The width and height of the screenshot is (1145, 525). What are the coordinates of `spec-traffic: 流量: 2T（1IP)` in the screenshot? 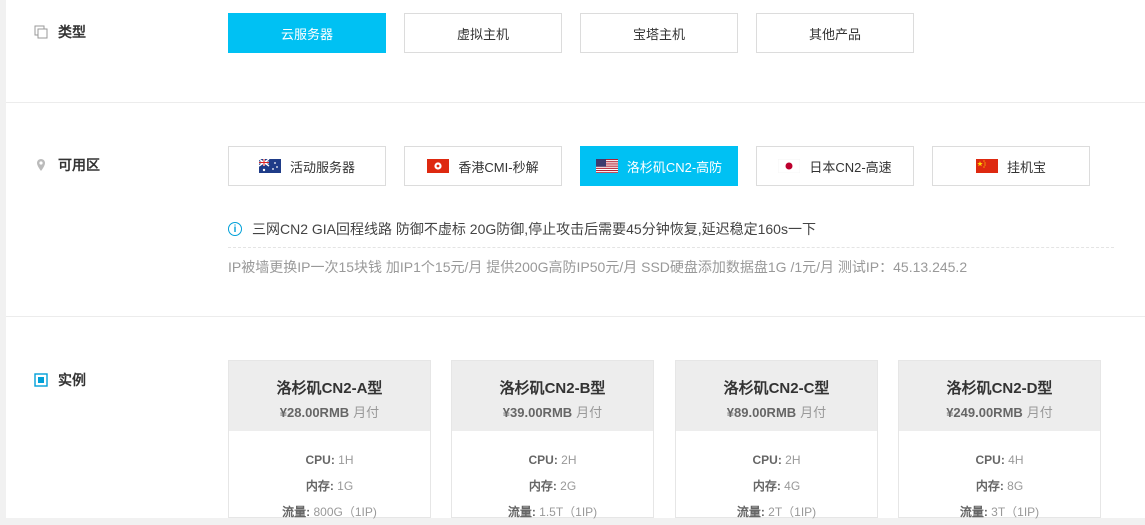 It's located at (776, 512).